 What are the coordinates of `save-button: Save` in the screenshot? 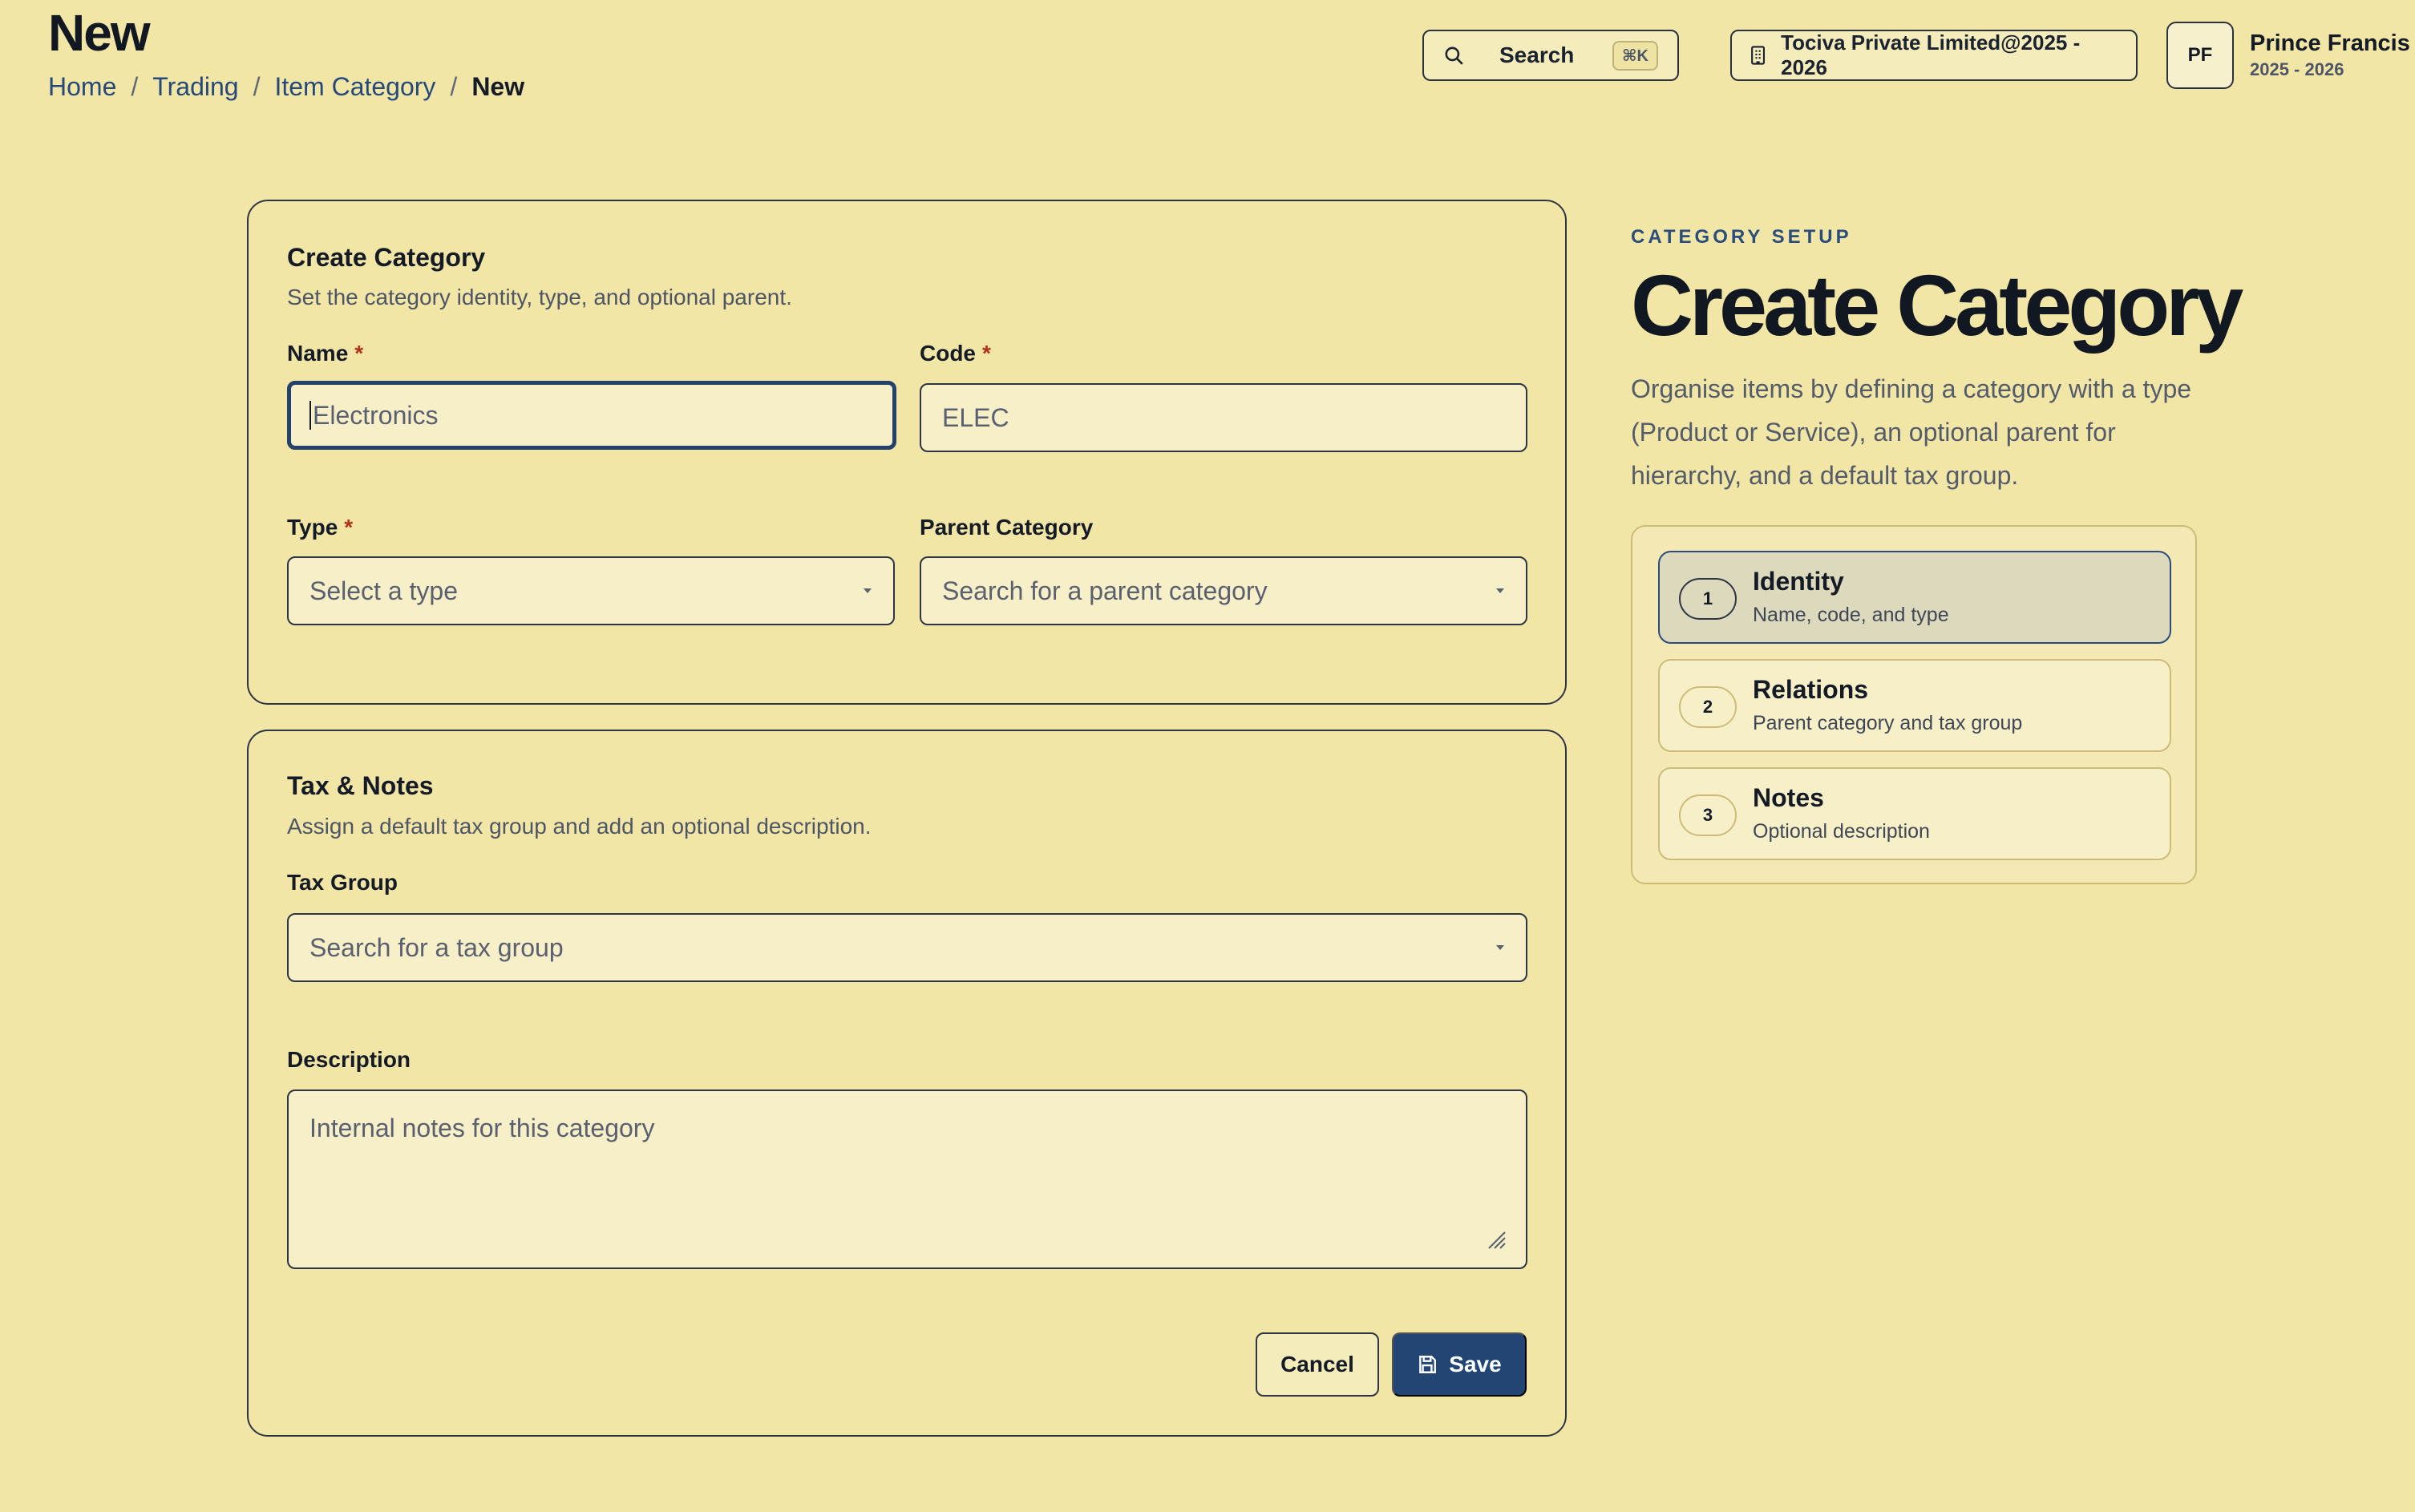 It's located at (1459, 1364).